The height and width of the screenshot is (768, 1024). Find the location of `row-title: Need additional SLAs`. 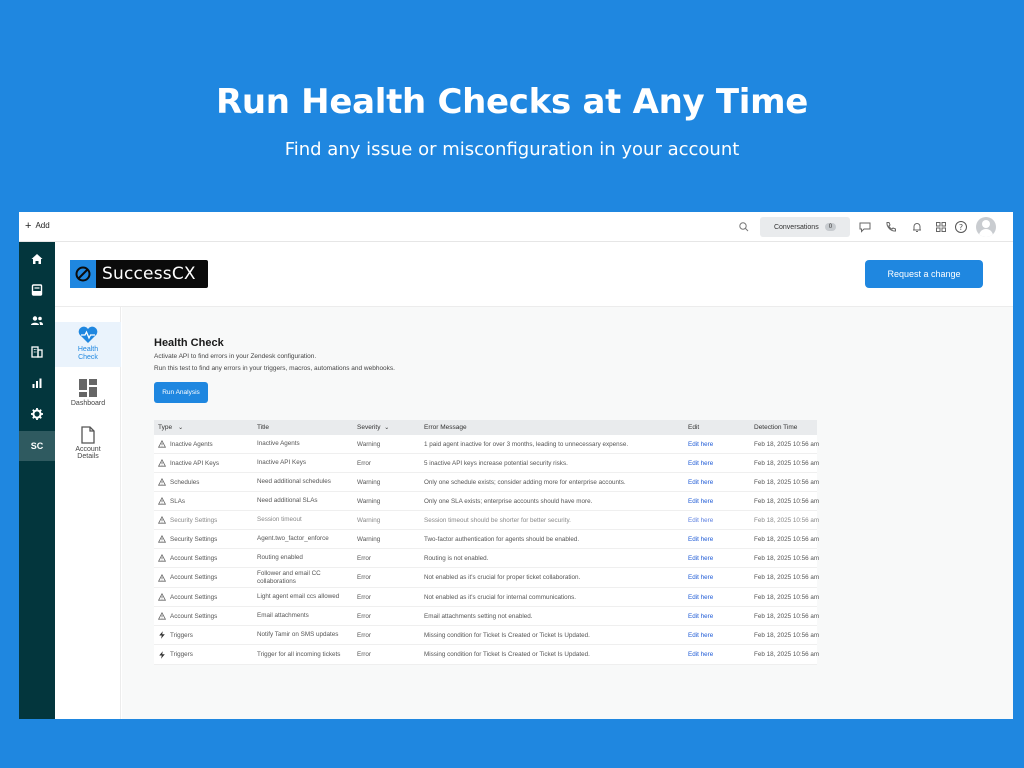

row-title: Need additional SLAs is located at coordinates (287, 500).